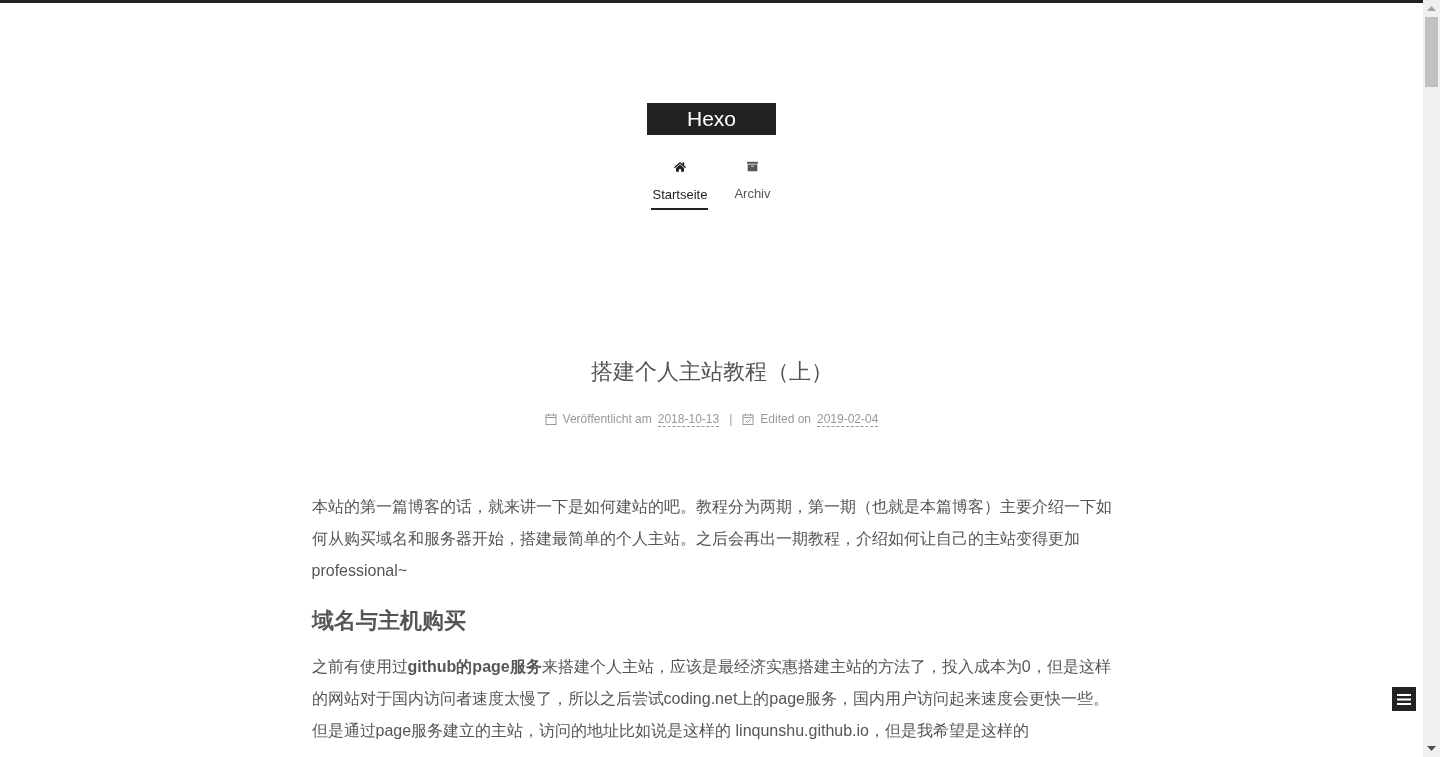 This screenshot has width=1440, height=757. What do you see at coordinates (711, 539) in the screenshot?
I see `paragraph: 本站的第一篇博客的话，就来讲一下是如何建站的吧。教程分为两期，第一期（也就是本篇博客）主要介绍一下如何从购买域名和服务器开始，搭建最简单的个人主站。之后会再出一期教程，介绍如何让自己的主站变得更加professional~` at bounding box center [711, 539].